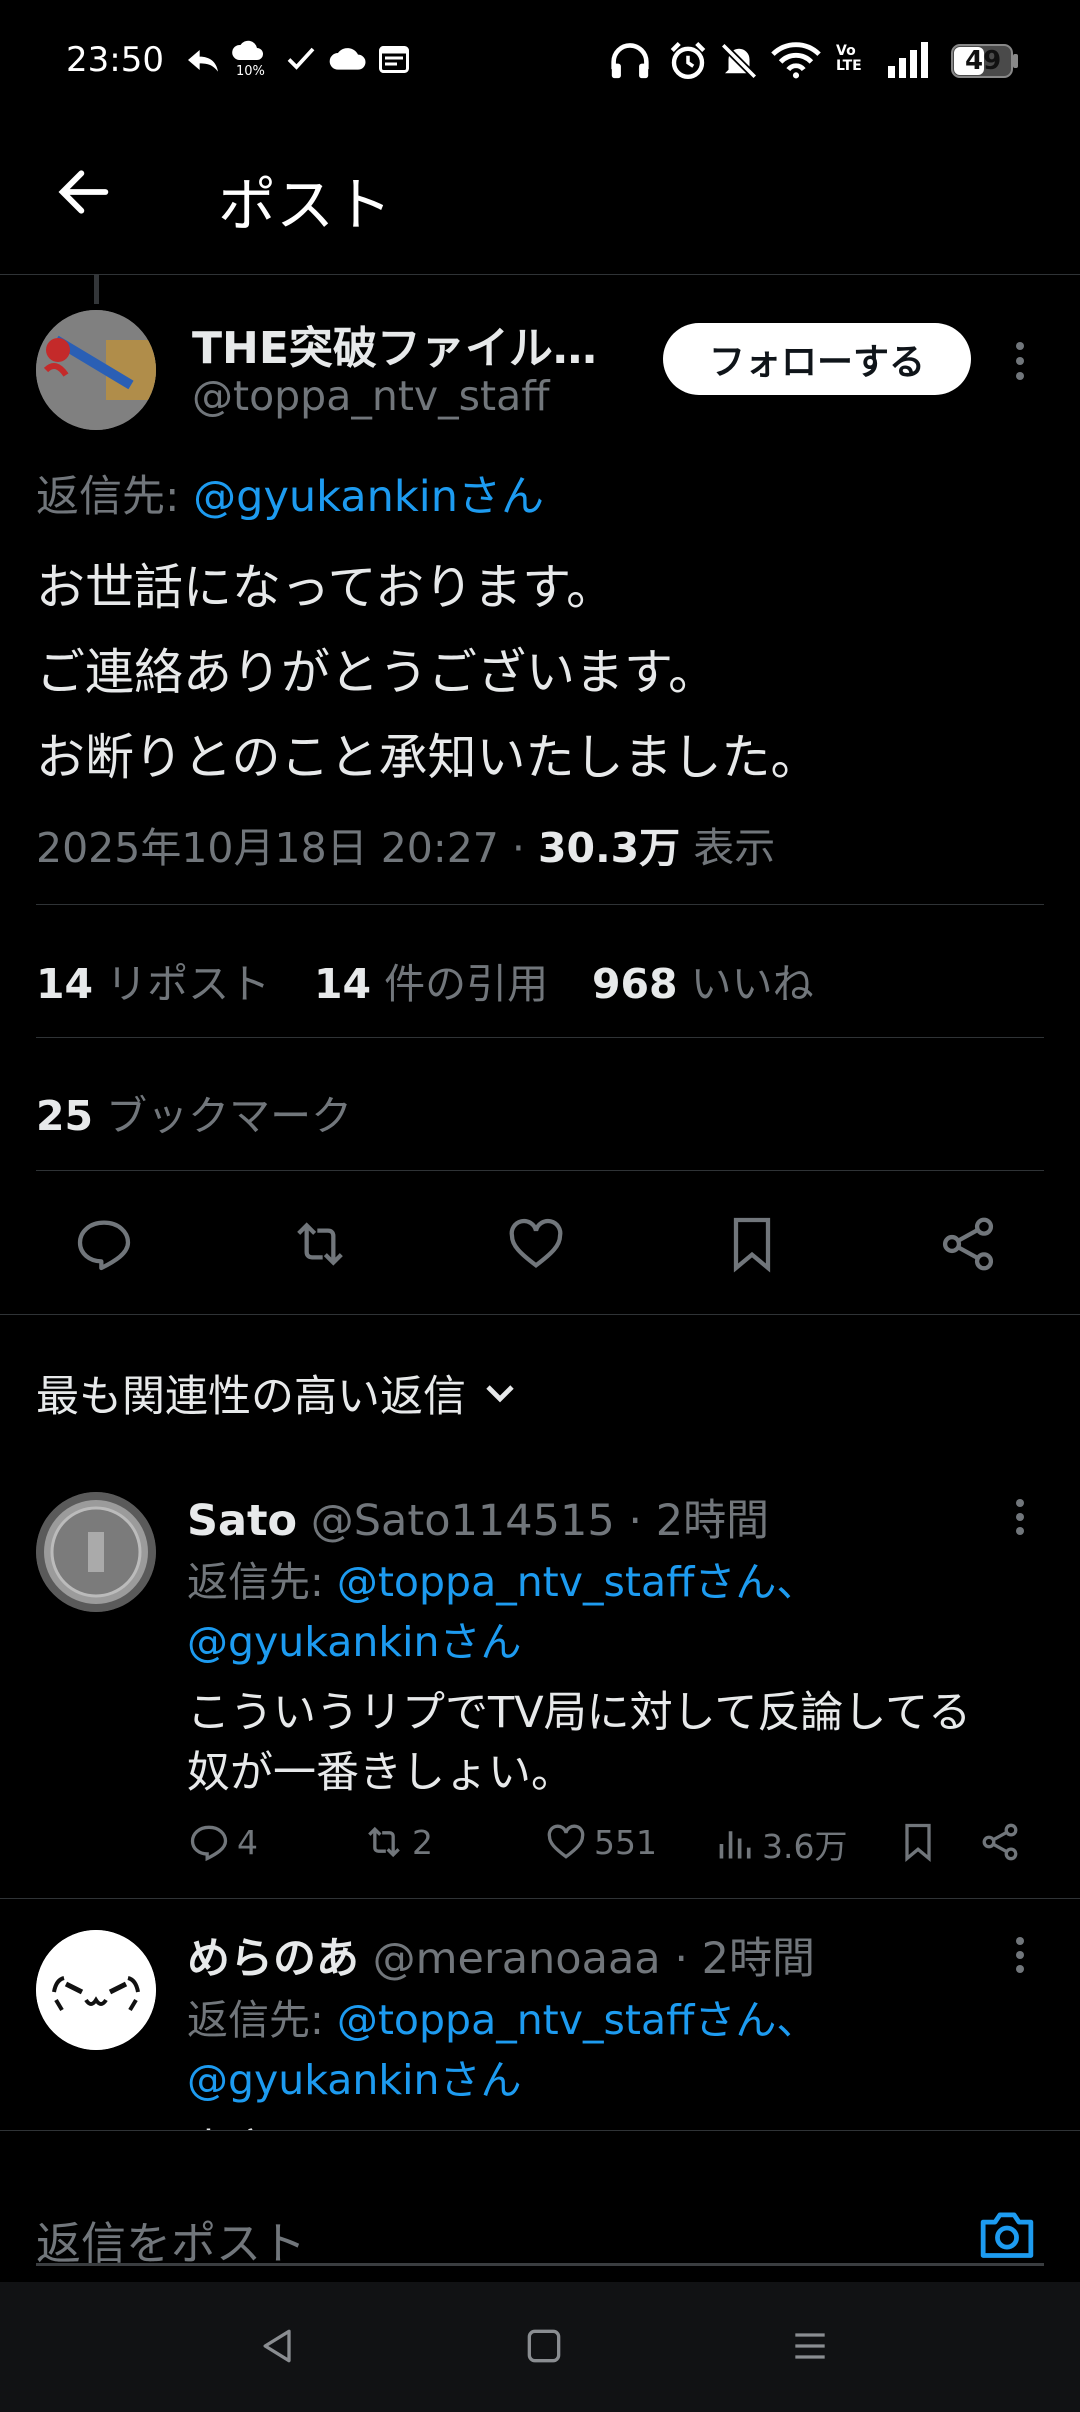 The width and height of the screenshot is (1080, 2412). I want to click on back-button, so click(84, 192).